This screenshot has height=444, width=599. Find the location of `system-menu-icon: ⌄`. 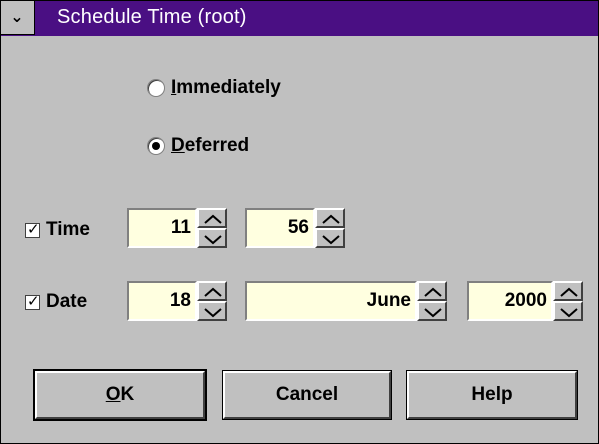

system-menu-icon: ⌄ is located at coordinates (17, 16).